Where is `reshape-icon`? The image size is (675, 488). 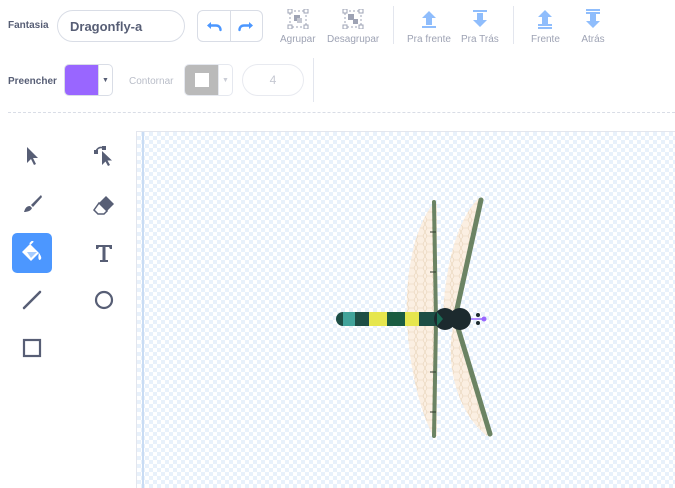
reshape-icon is located at coordinates (103, 156).